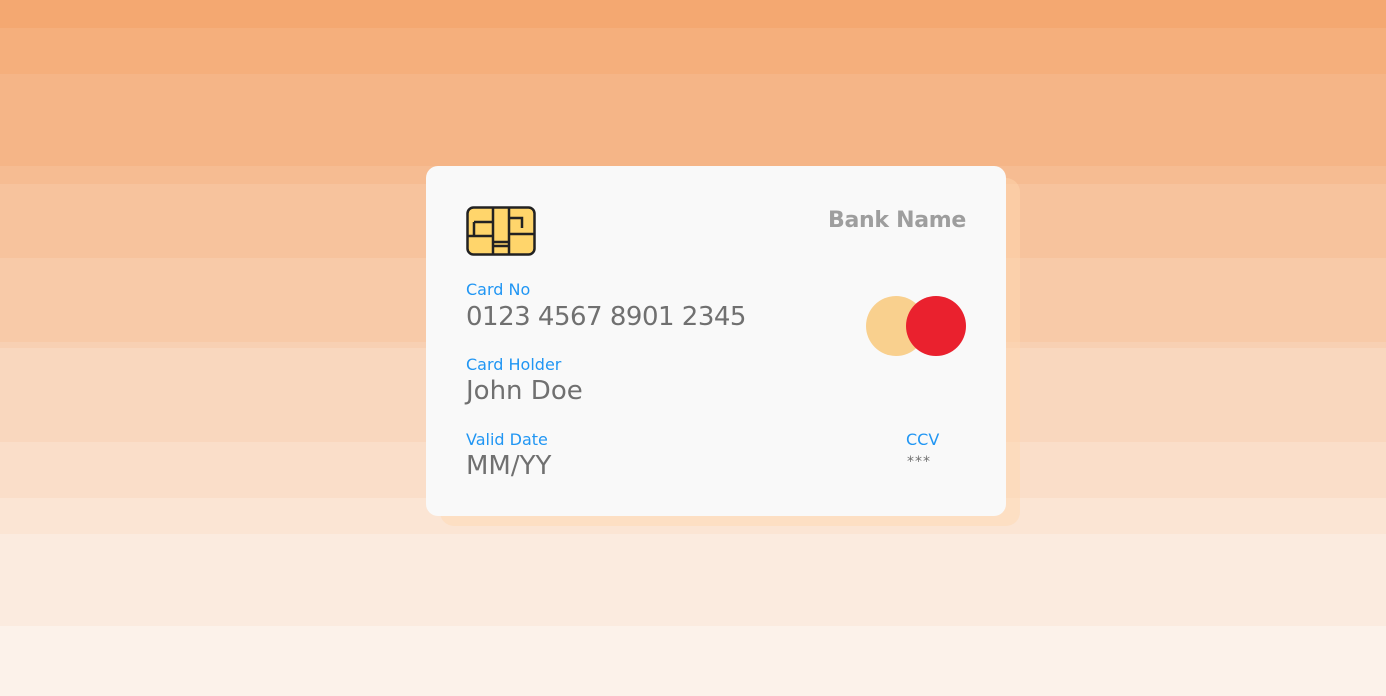  I want to click on card-holder-value: John Doe, so click(524, 391).